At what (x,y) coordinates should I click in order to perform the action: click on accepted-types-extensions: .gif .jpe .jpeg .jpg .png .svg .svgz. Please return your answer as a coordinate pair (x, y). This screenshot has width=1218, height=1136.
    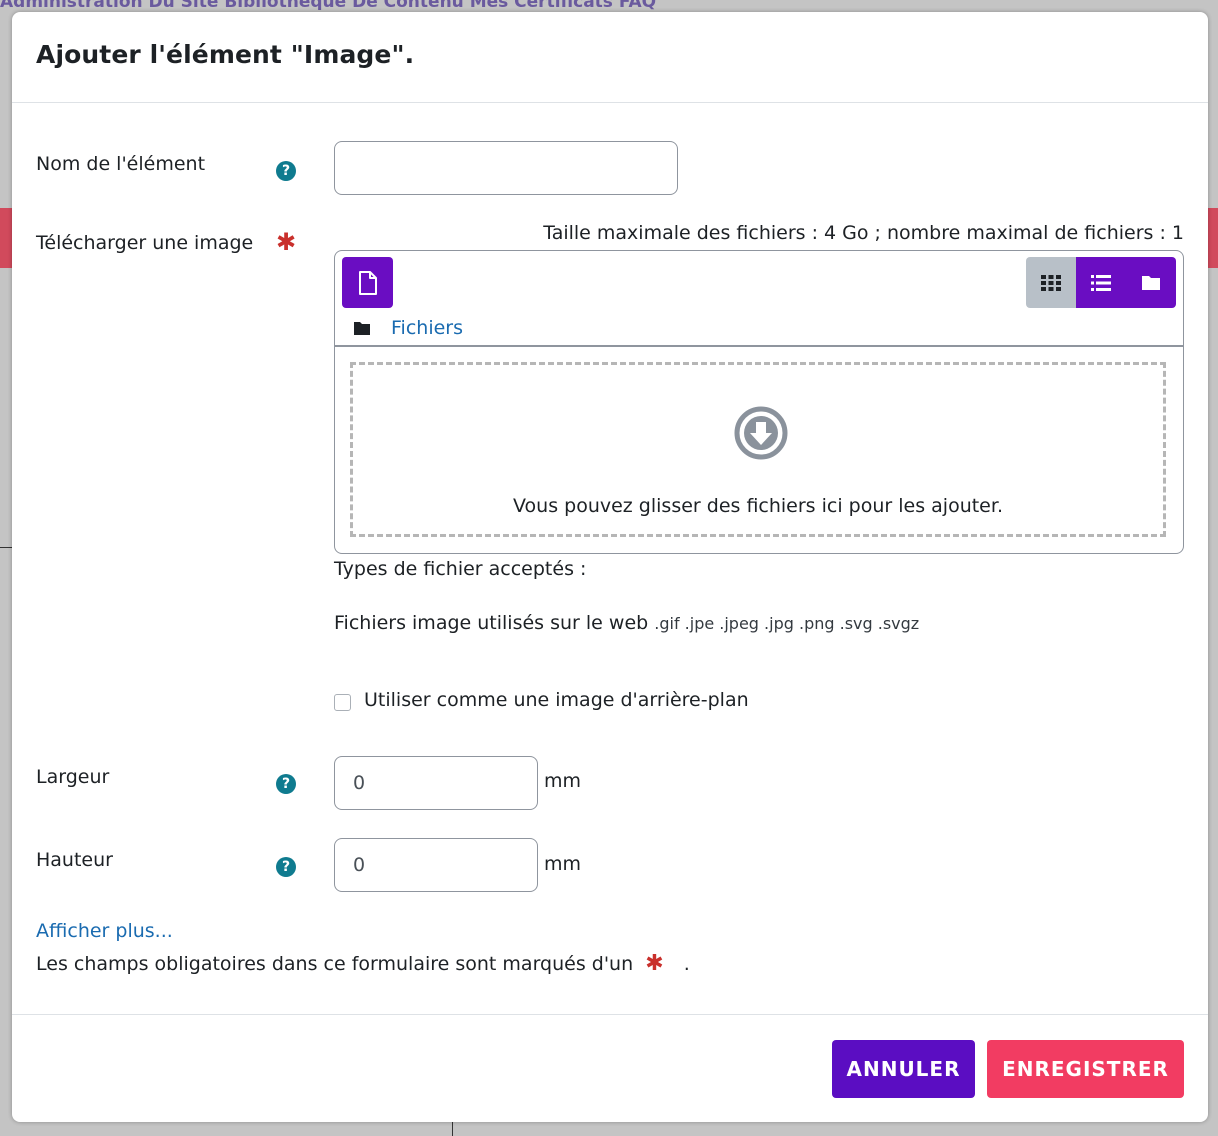
    Looking at the image, I should click on (787, 623).